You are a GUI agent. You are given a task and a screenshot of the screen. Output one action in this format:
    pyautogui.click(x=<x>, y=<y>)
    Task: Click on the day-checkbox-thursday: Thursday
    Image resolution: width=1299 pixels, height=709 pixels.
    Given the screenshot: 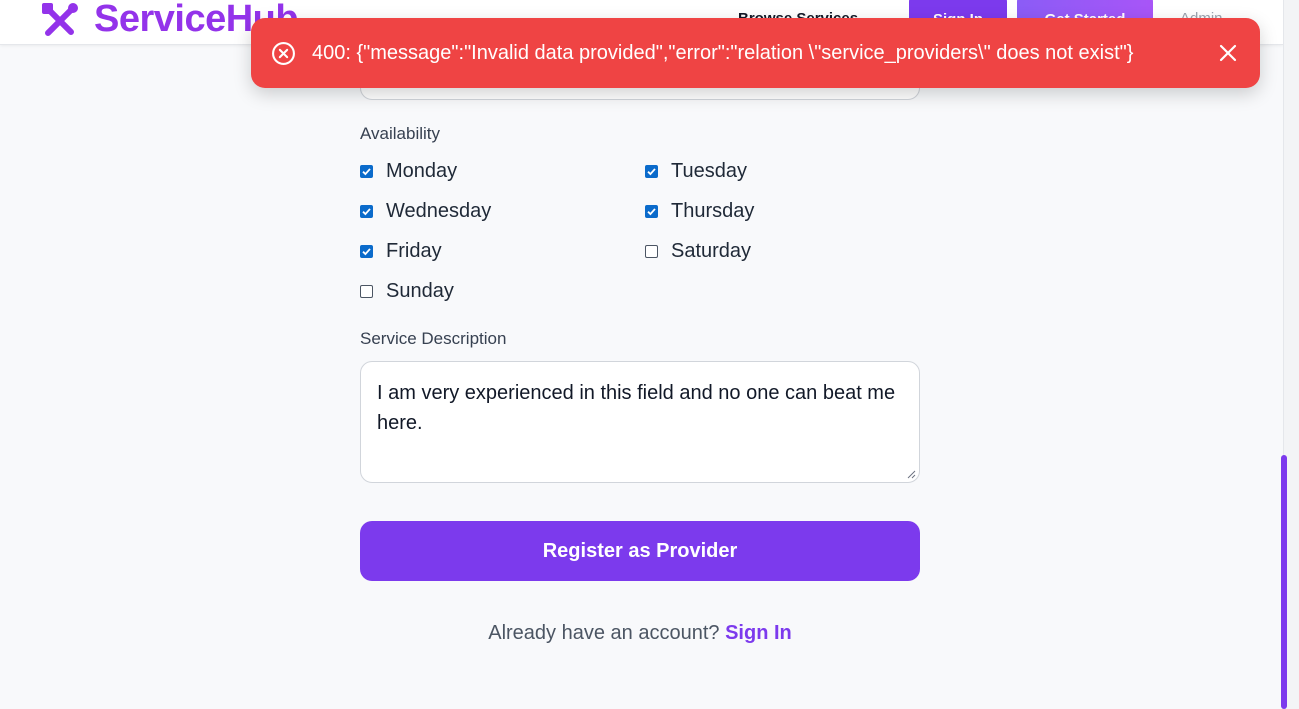 What is the action you would take?
    pyautogui.click(x=699, y=211)
    